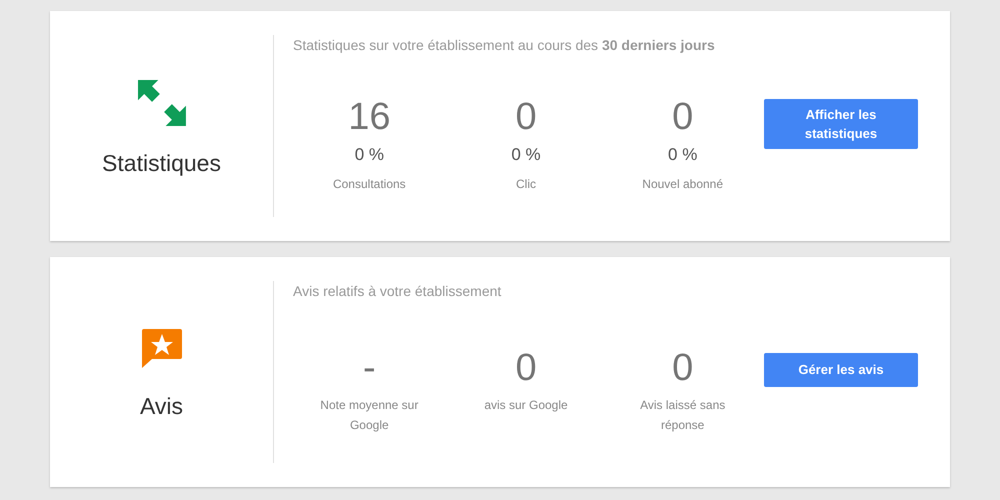  What do you see at coordinates (162, 406) in the screenshot?
I see `card-title: Avis` at bounding box center [162, 406].